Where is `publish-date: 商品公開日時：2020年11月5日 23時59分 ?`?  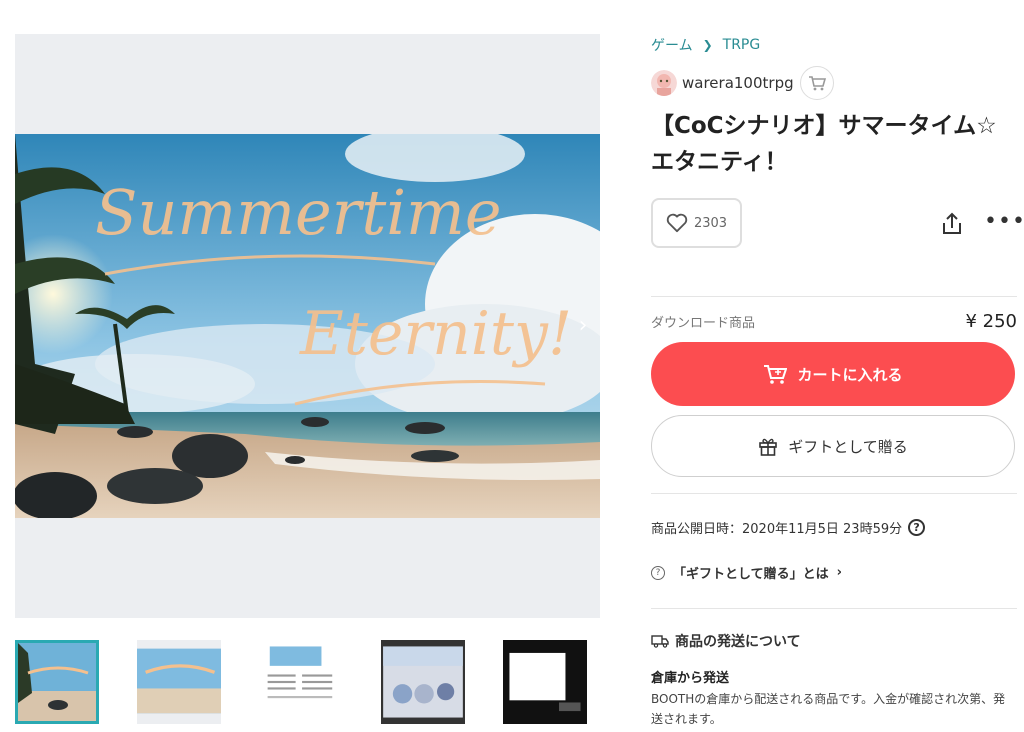
publish-date: 商品公開日時：2020年11月5日 23時59分 ? is located at coordinates (834, 527).